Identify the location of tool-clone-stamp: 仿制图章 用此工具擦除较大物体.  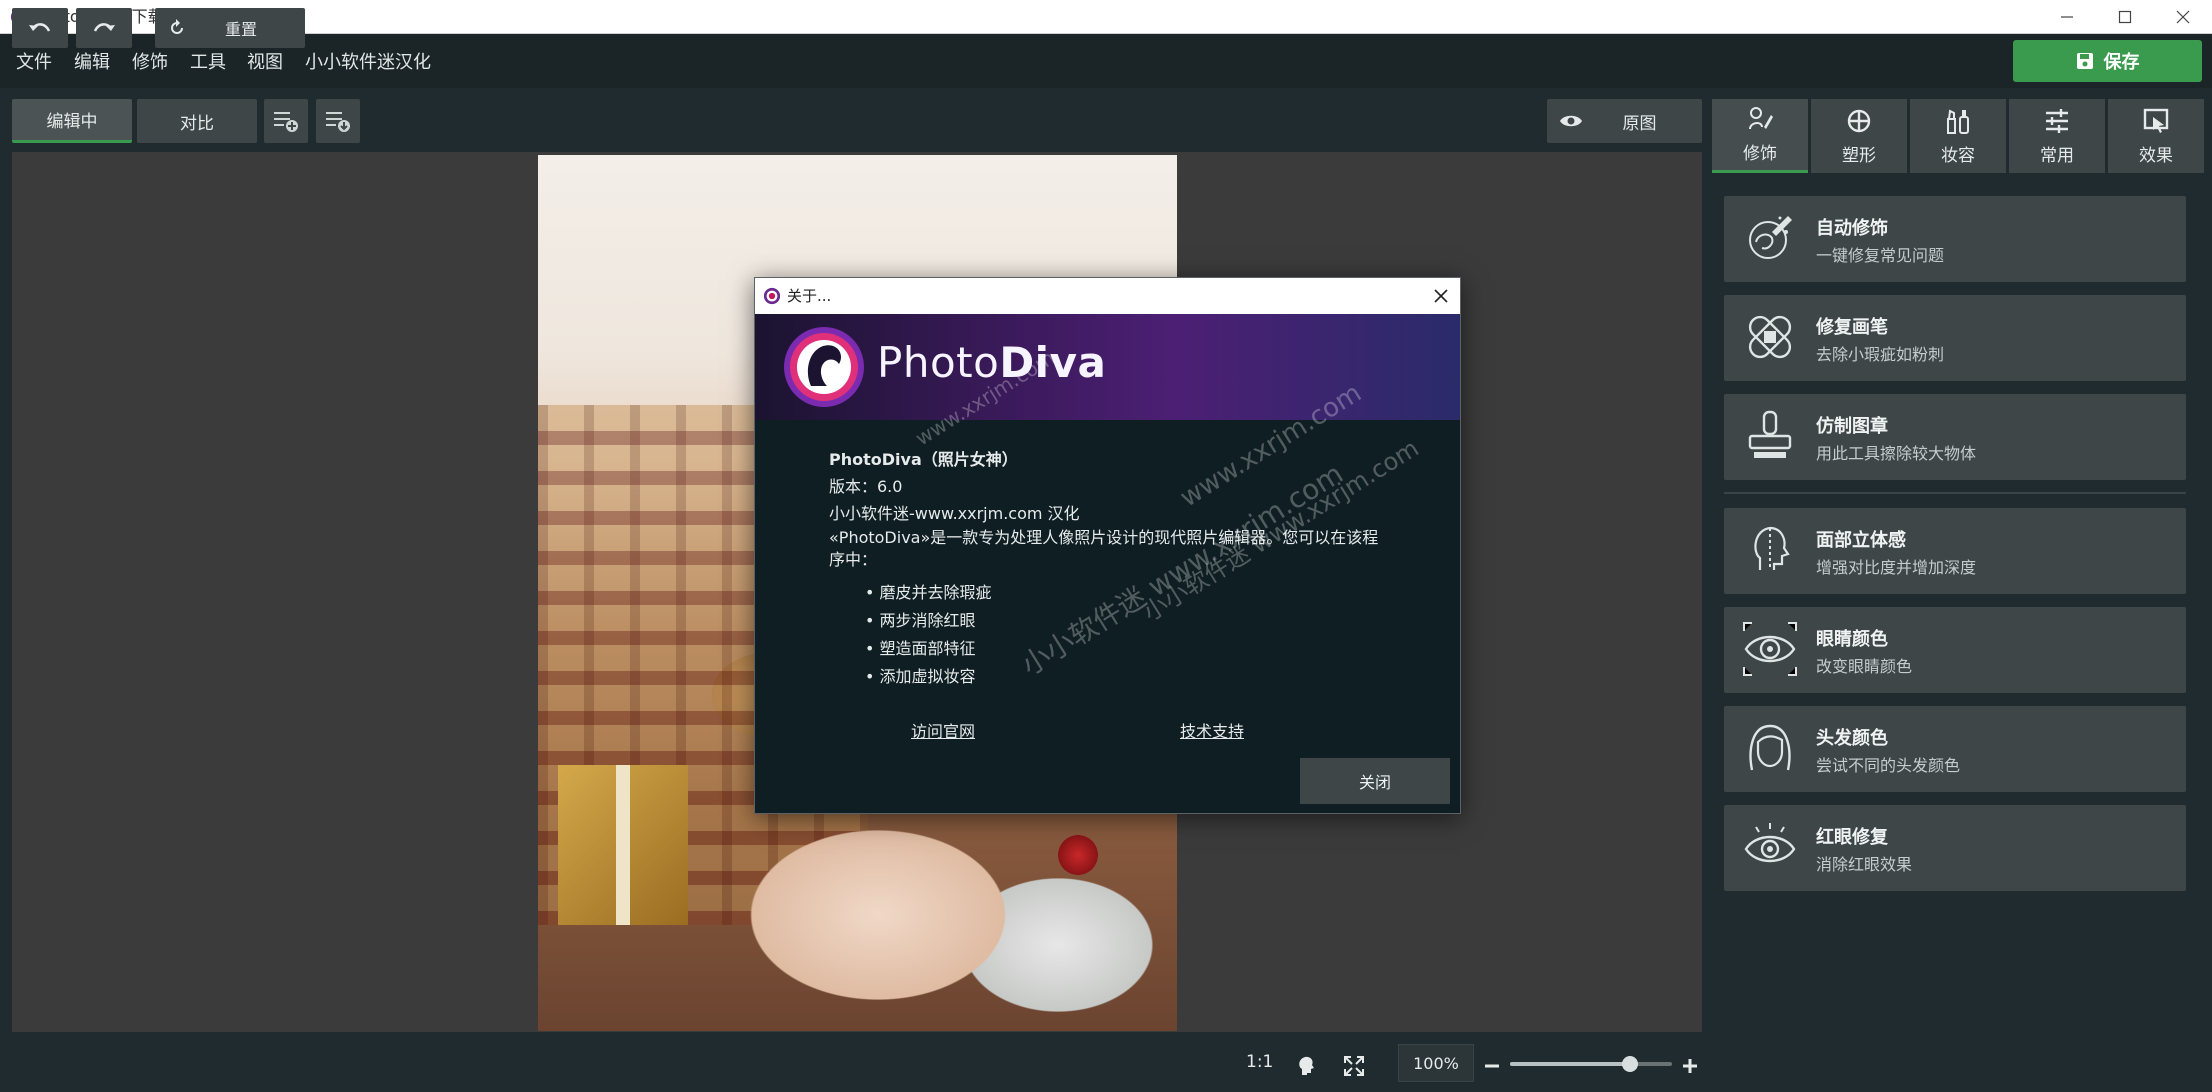
(1955, 437).